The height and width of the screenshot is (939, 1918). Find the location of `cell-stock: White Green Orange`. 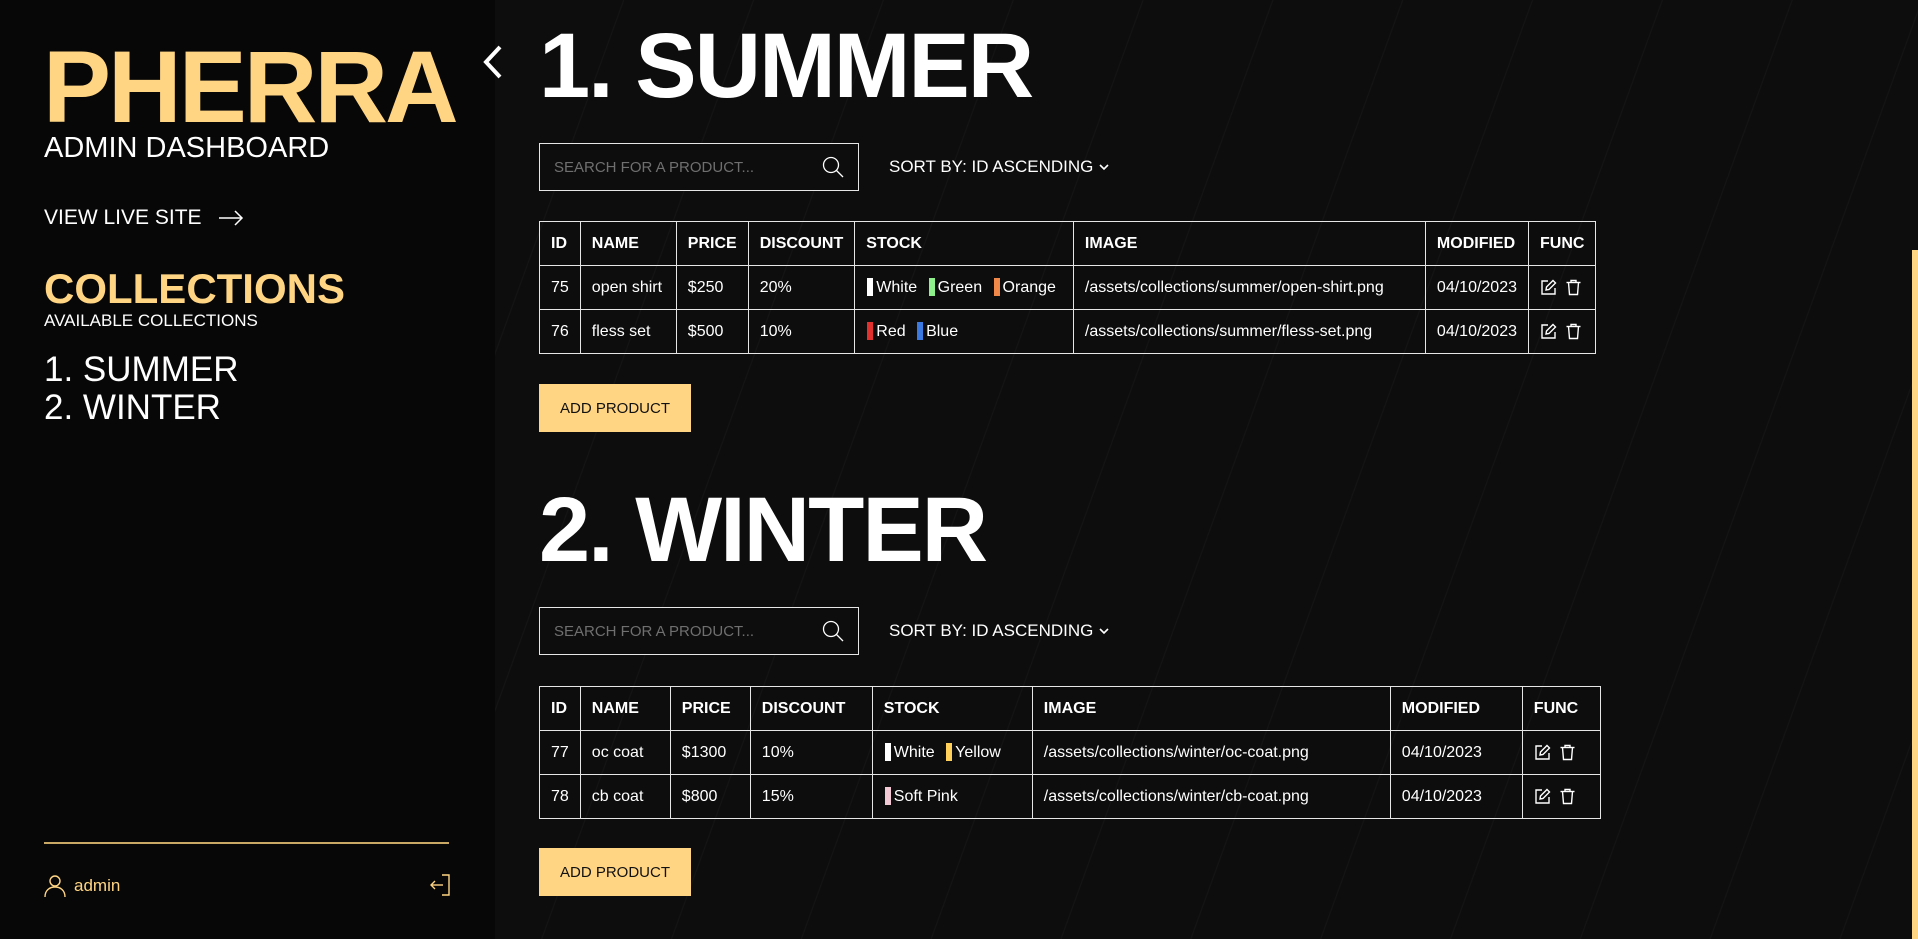

cell-stock: White Green Orange is located at coordinates (964, 287).